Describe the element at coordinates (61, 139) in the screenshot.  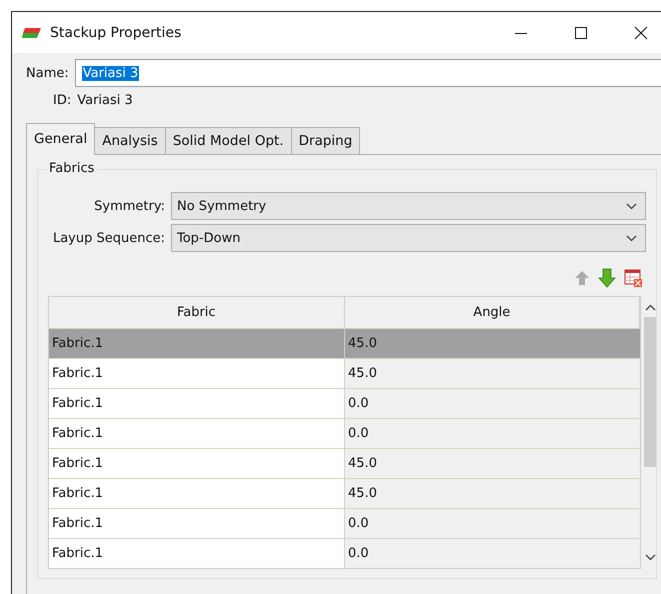
I see `tab: General` at that location.